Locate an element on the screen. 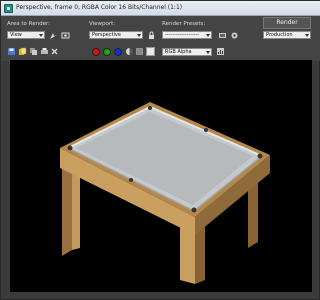 The image size is (320, 300). render-presets-dropdown: ------------------- is located at coordinates (187, 35).